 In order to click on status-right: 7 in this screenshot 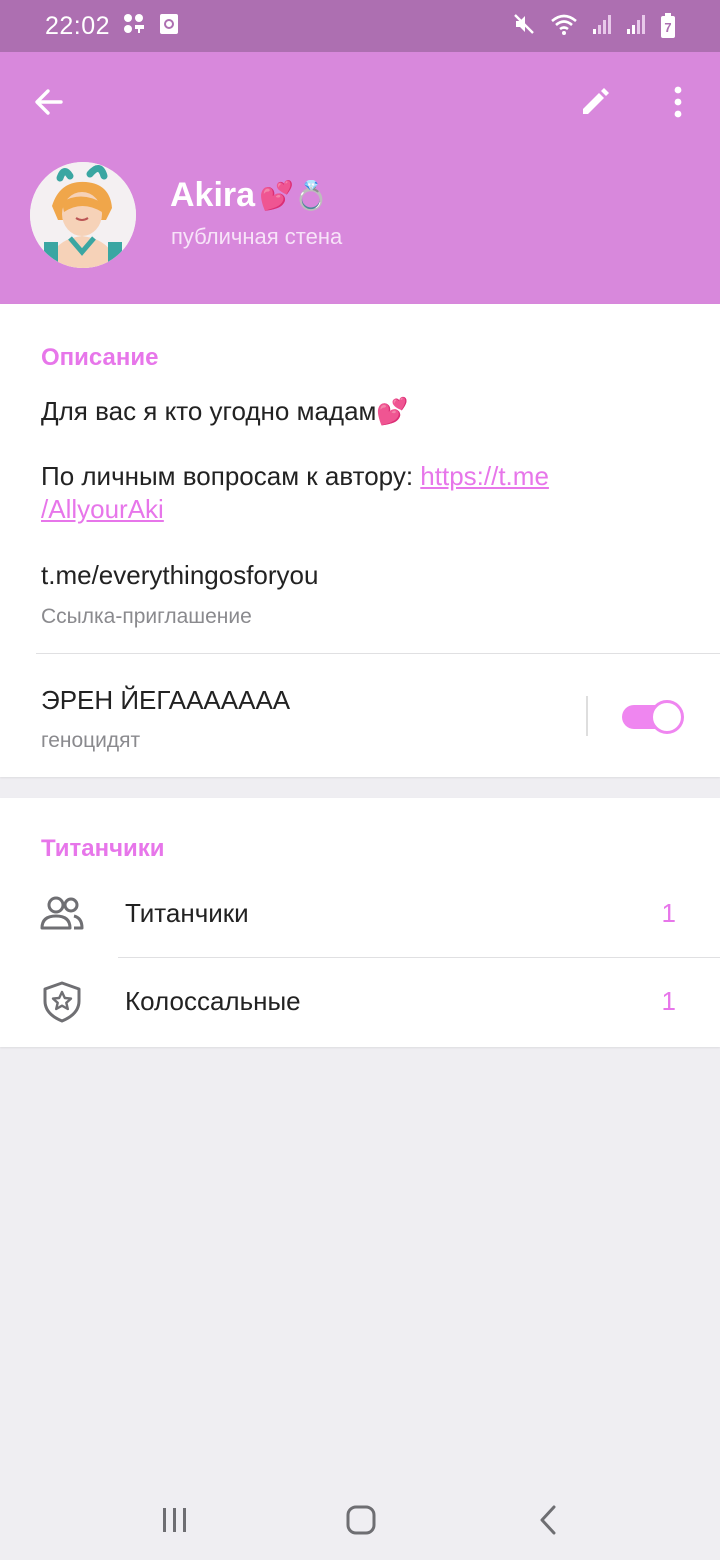, I will do `click(594, 26)`.